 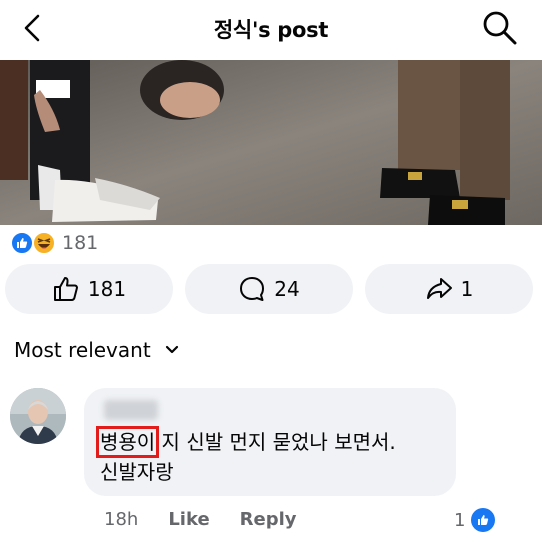 I want to click on share-button: 1, so click(x=449, y=289).